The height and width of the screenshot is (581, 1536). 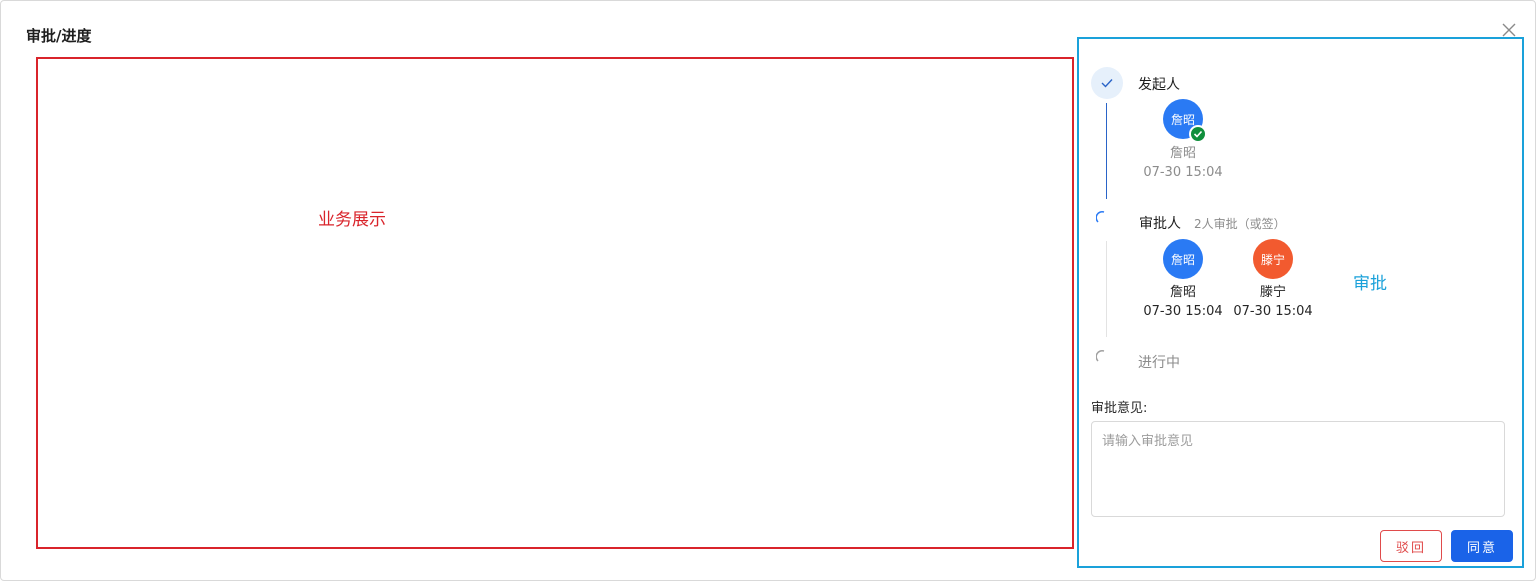 What do you see at coordinates (1370, 284) in the screenshot?
I see `approval-annotation: 审批` at bounding box center [1370, 284].